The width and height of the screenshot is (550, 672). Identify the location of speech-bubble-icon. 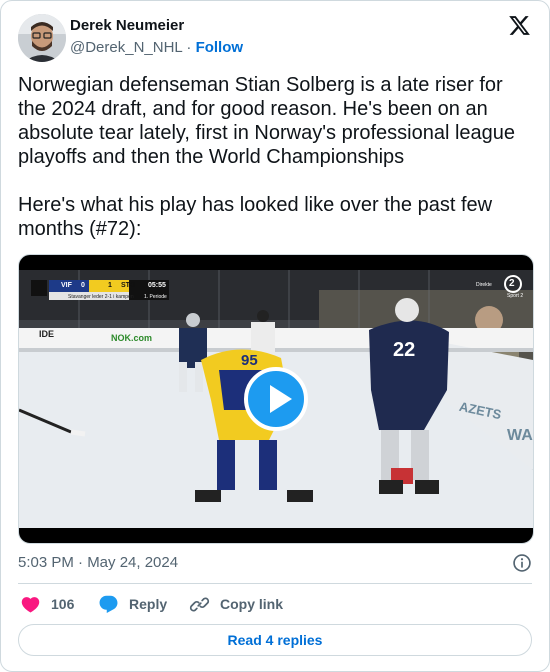
(108, 604).